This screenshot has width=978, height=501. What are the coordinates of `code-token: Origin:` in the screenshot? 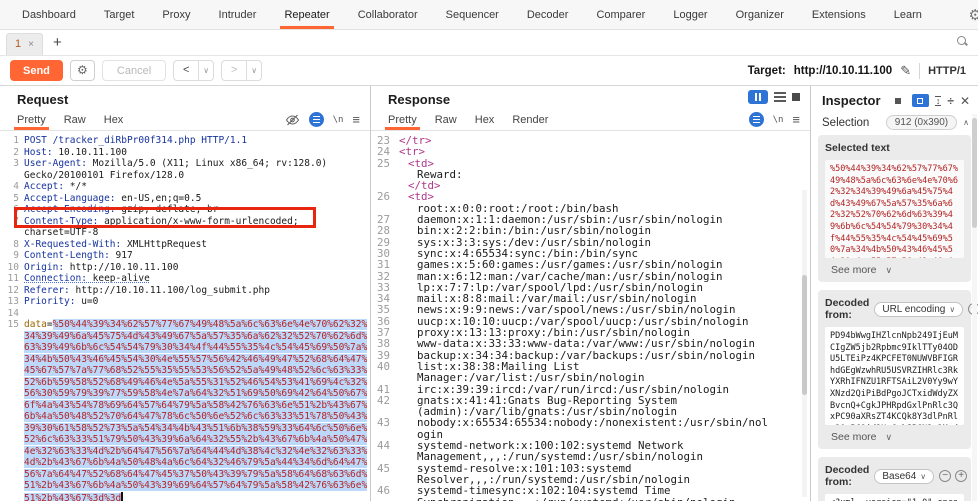 It's located at (44, 267).